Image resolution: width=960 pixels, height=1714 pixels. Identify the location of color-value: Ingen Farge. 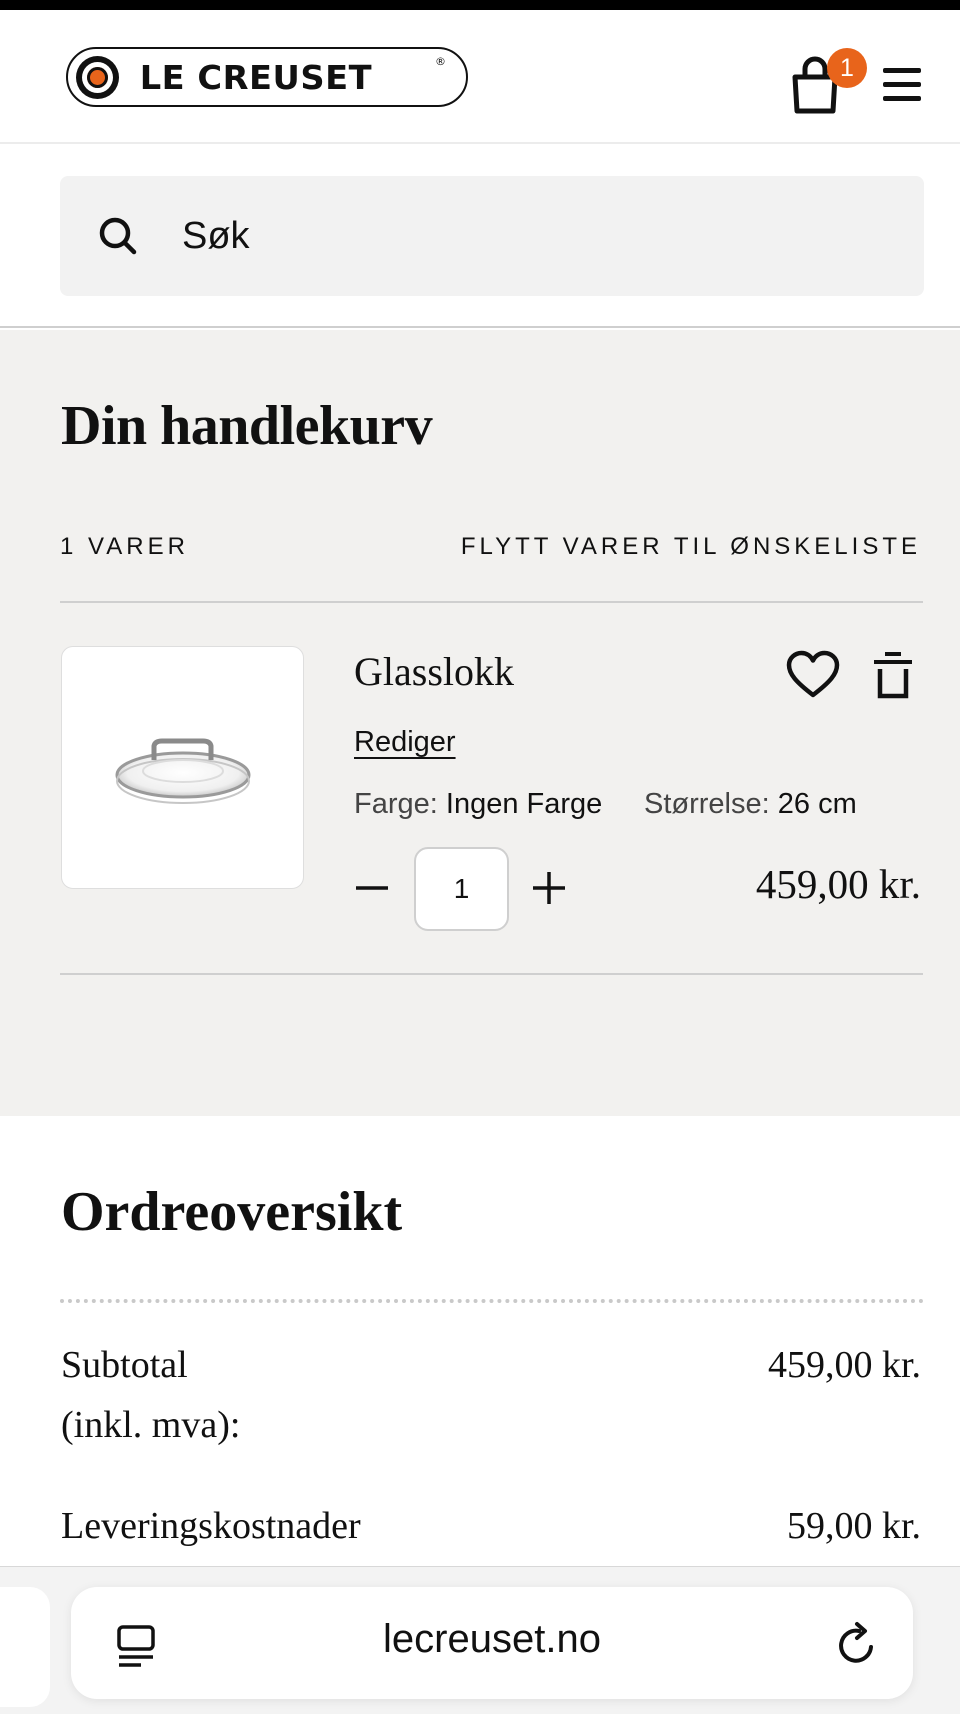
(524, 804).